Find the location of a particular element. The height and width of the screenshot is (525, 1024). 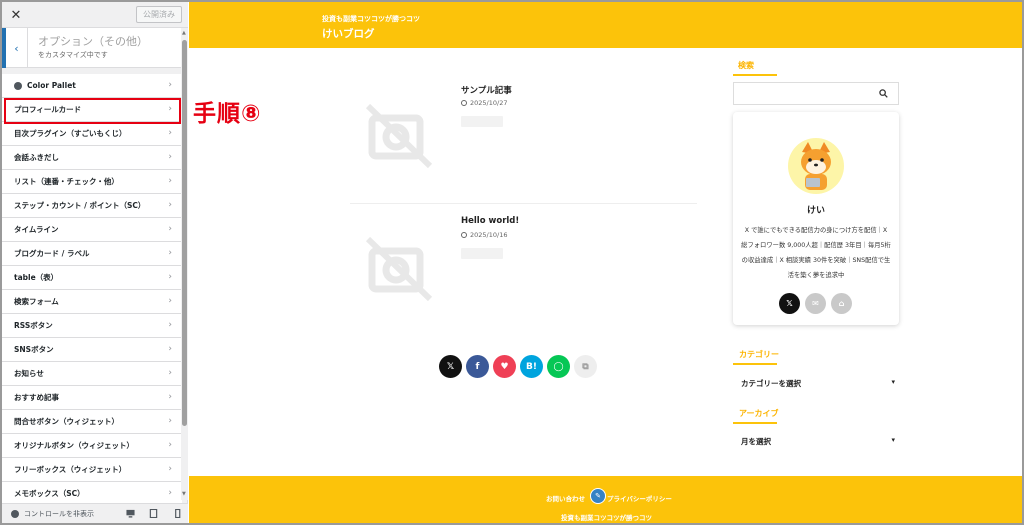

tablet-preview-icon is located at coordinates (153, 513).